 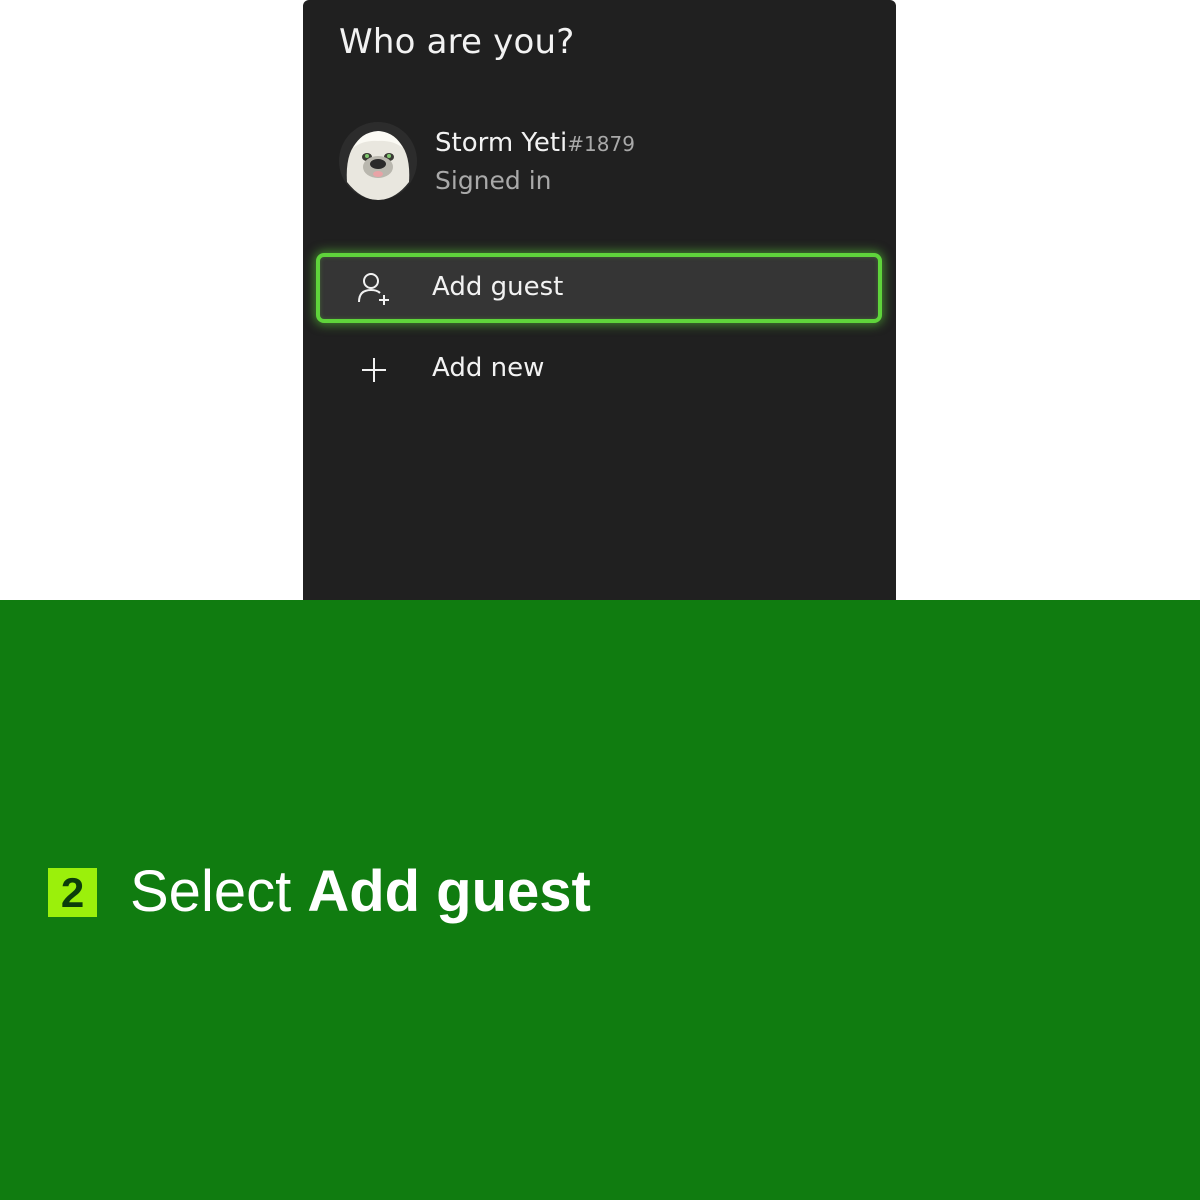 What do you see at coordinates (72, 892) in the screenshot?
I see `step-number-badge: 2` at bounding box center [72, 892].